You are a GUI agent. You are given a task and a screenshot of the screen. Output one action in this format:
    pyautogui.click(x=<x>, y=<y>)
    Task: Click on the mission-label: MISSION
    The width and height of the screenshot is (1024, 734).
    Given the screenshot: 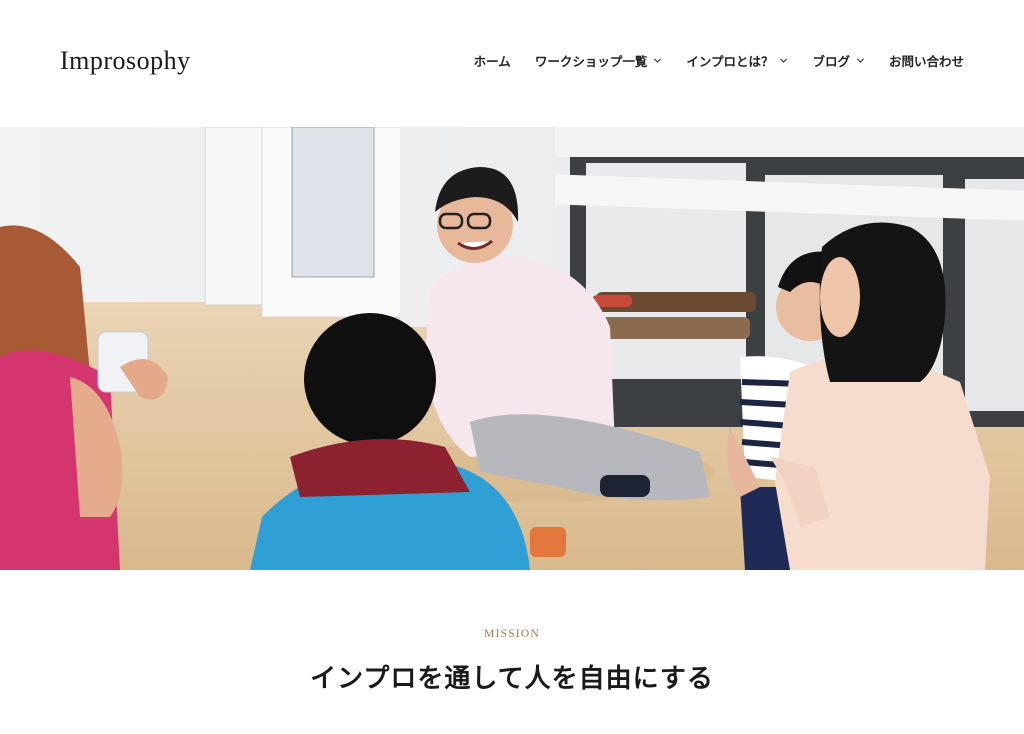 What is the action you would take?
    pyautogui.click(x=512, y=634)
    